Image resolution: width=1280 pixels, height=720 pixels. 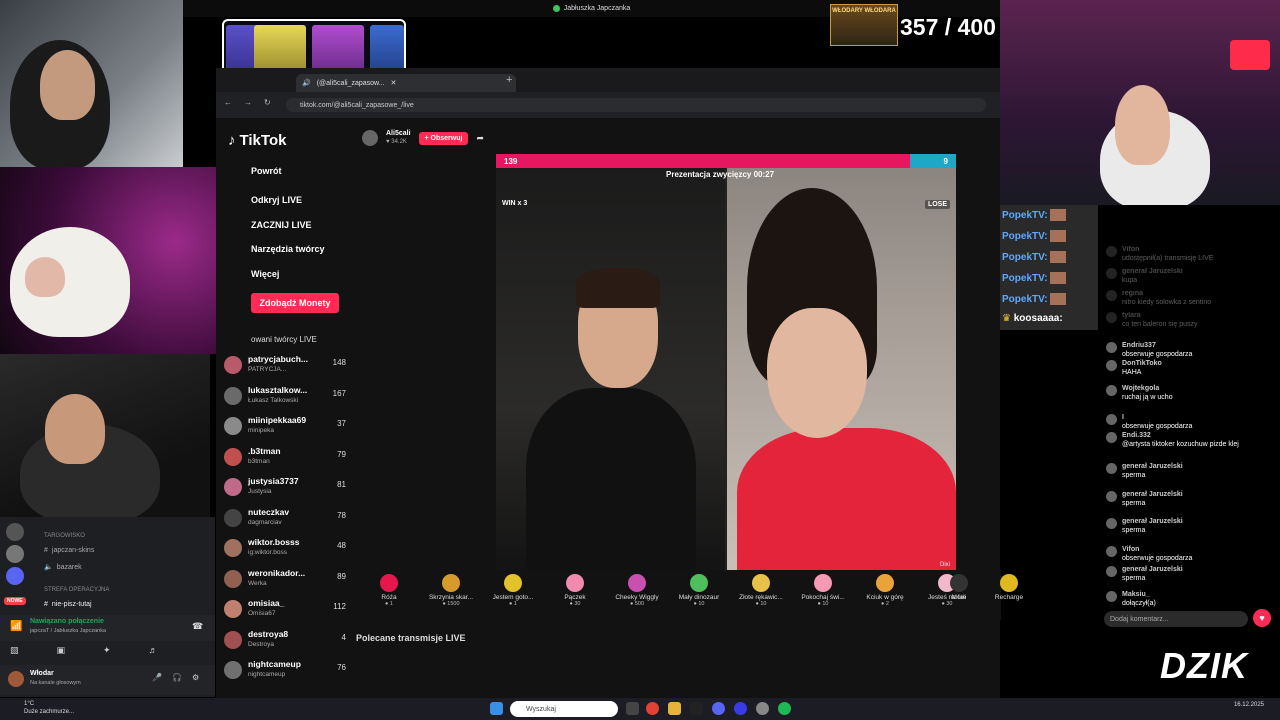 What do you see at coordinates (265, 274) in the screenshot?
I see `nav-more: Więcej` at bounding box center [265, 274].